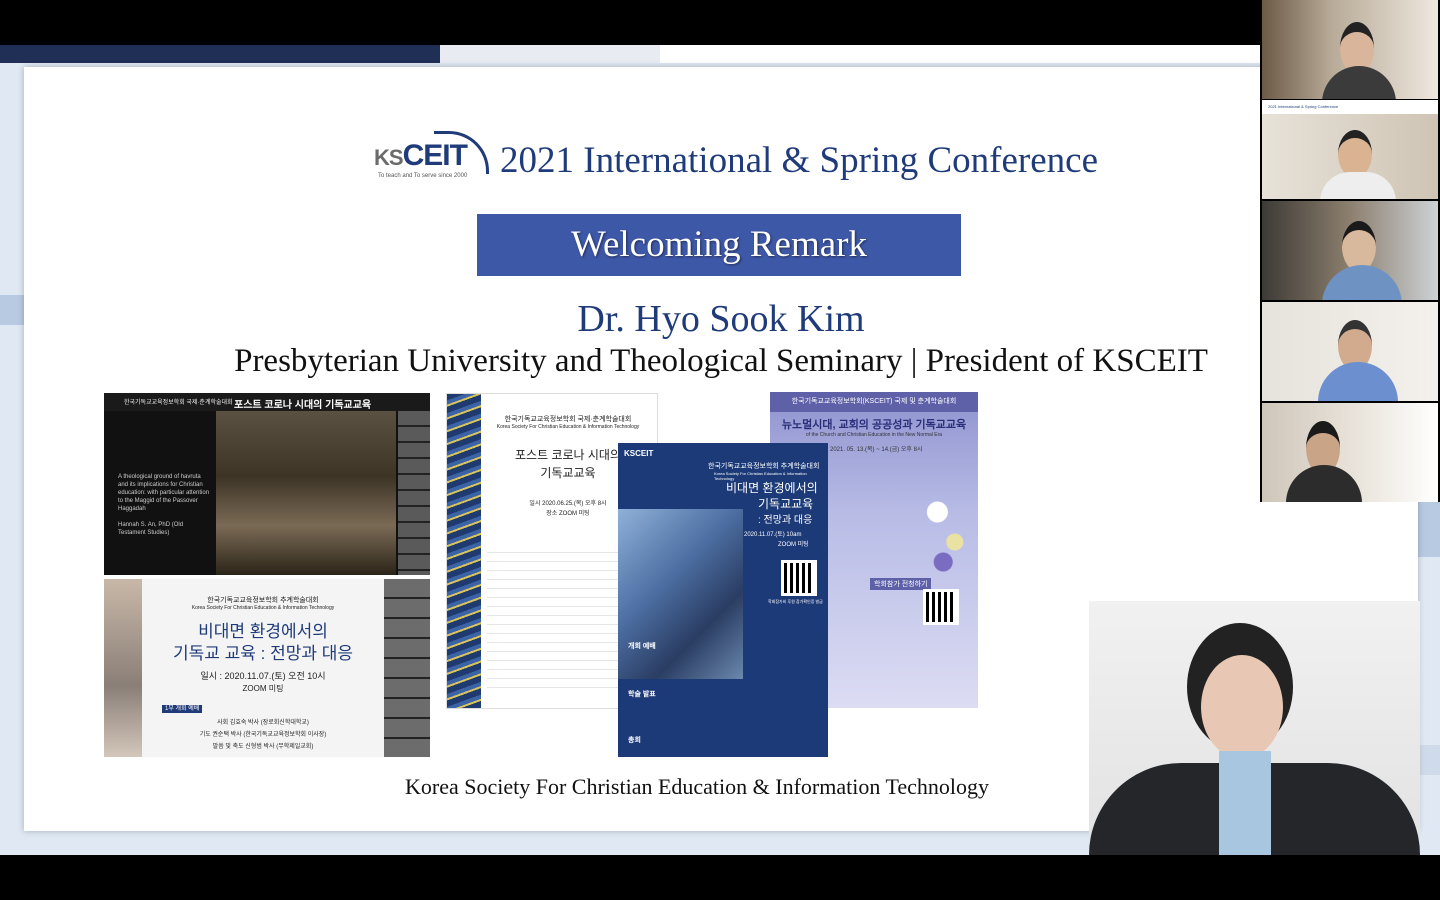  Describe the element at coordinates (1245, 803) in the screenshot. I see `presenter-scarf` at that location.